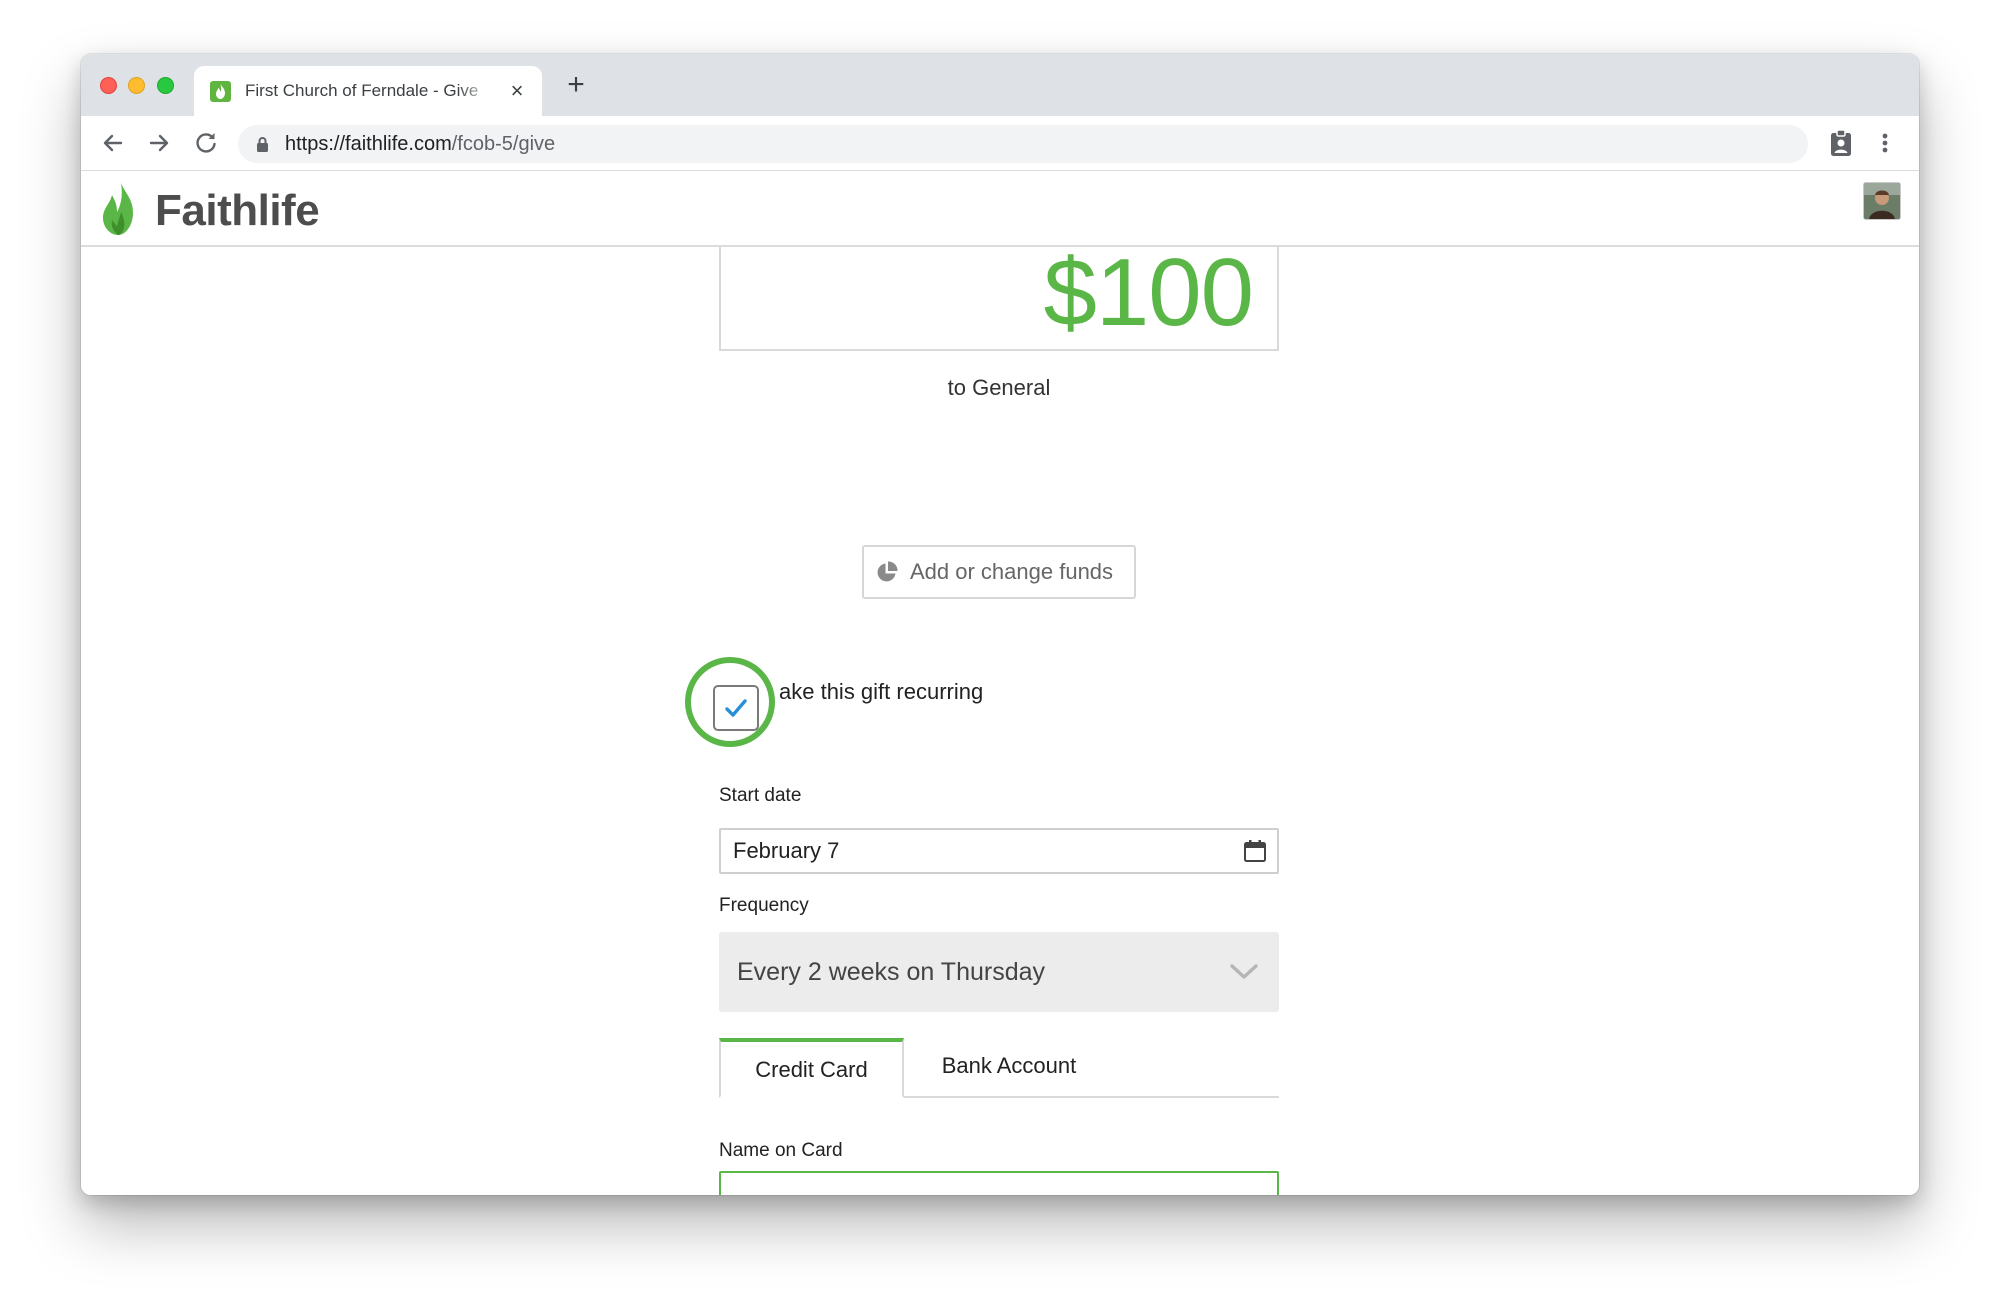  Describe the element at coordinates (1244, 971) in the screenshot. I see `chevron-down-icon` at that location.